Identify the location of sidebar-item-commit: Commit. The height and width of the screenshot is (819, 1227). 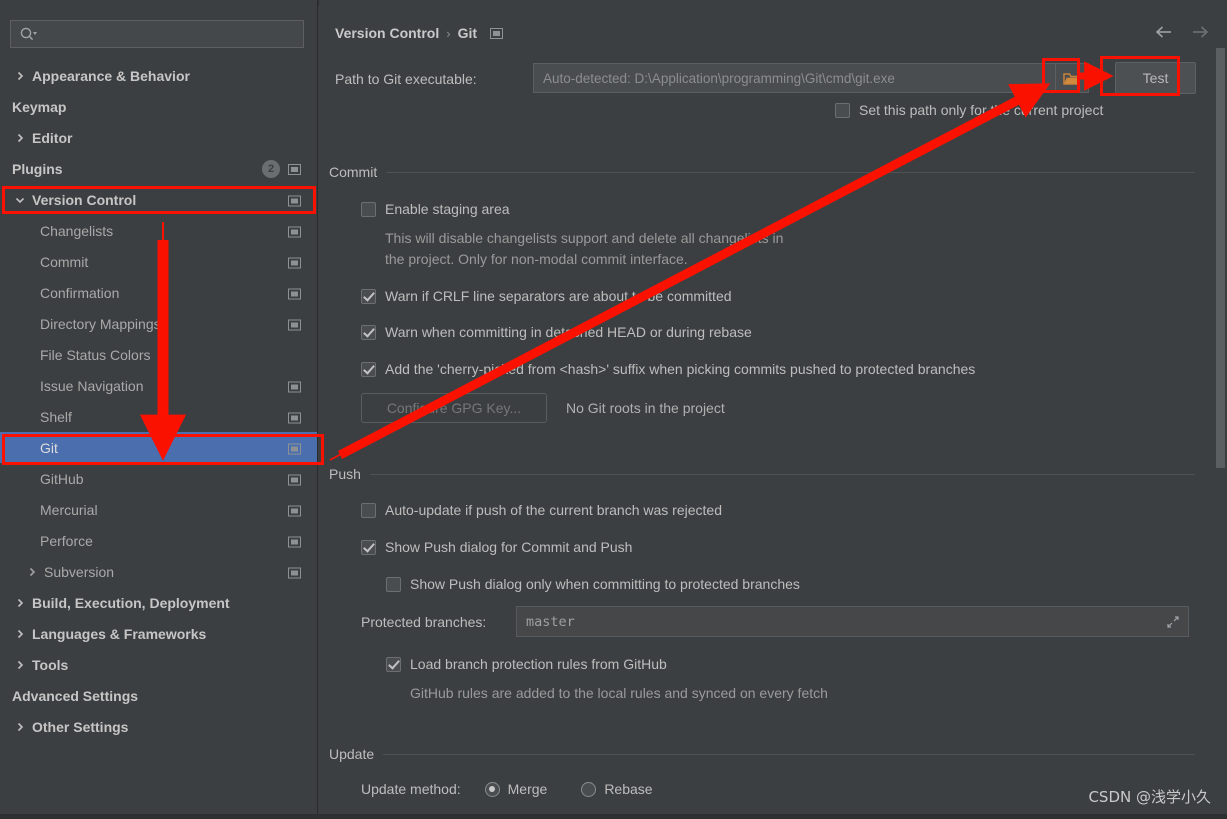
(158, 261).